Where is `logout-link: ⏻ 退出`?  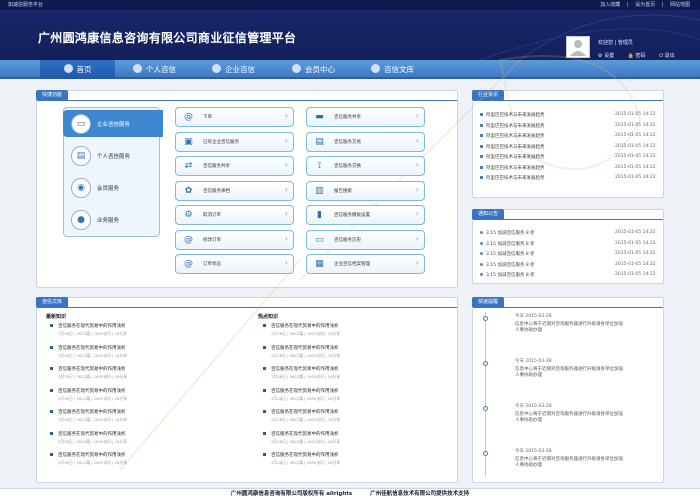
logout-link: ⏻ 退出 is located at coordinates (670, 56).